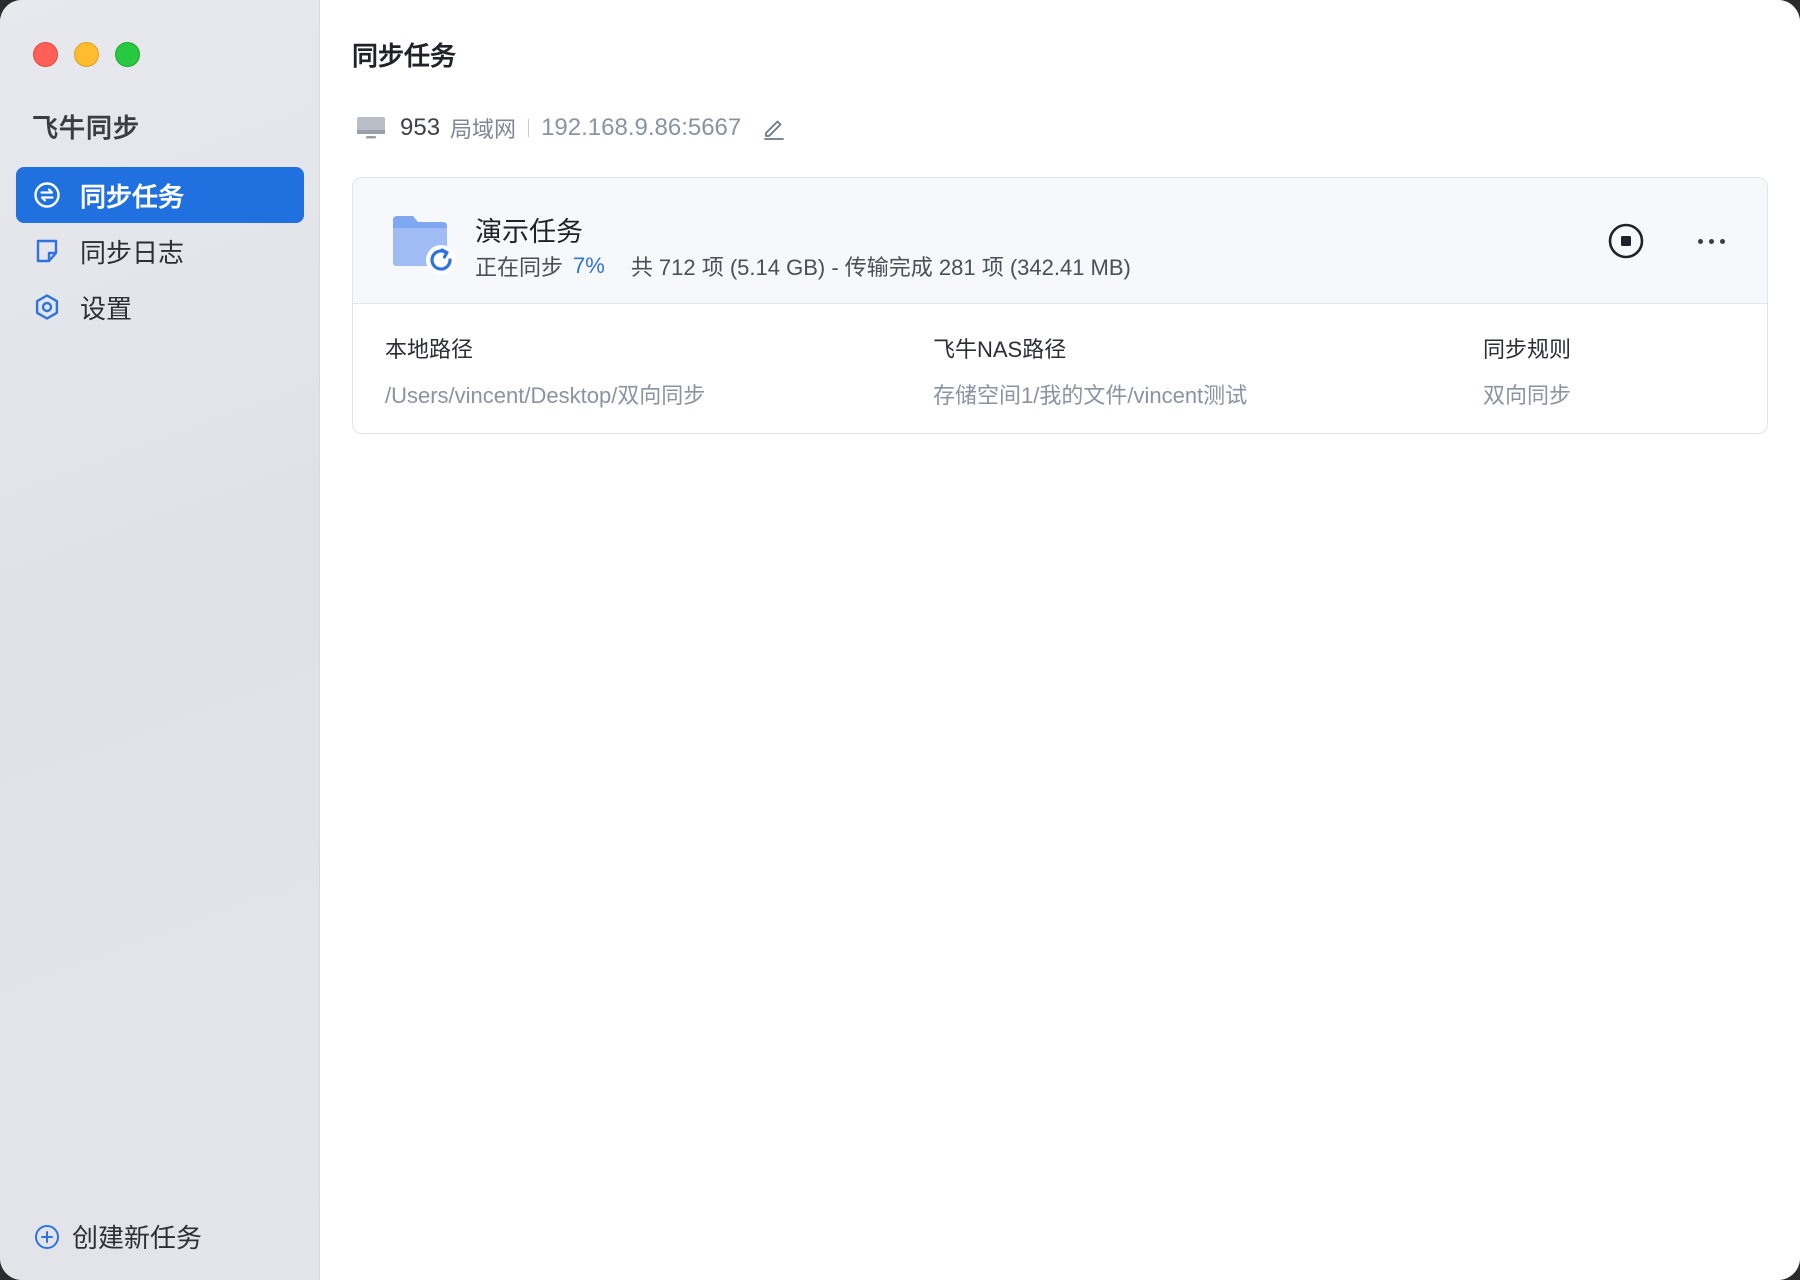 This screenshot has height=1280, width=1800. I want to click on close-window-button, so click(45, 54).